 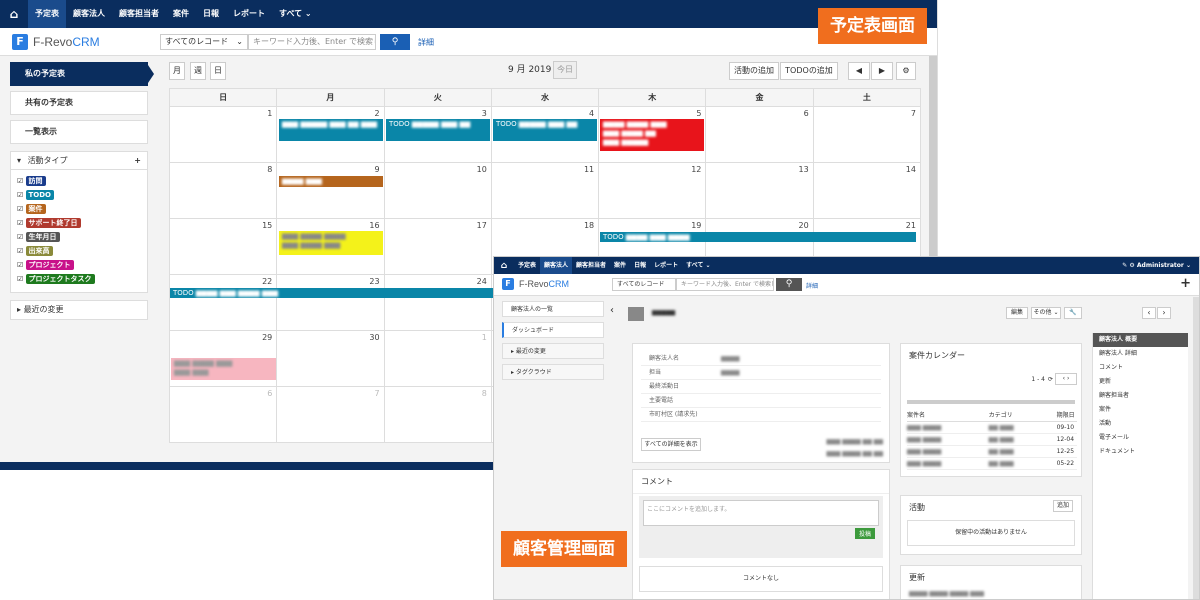 I want to click on add-activity-button: 追加, so click(x=1063, y=506).